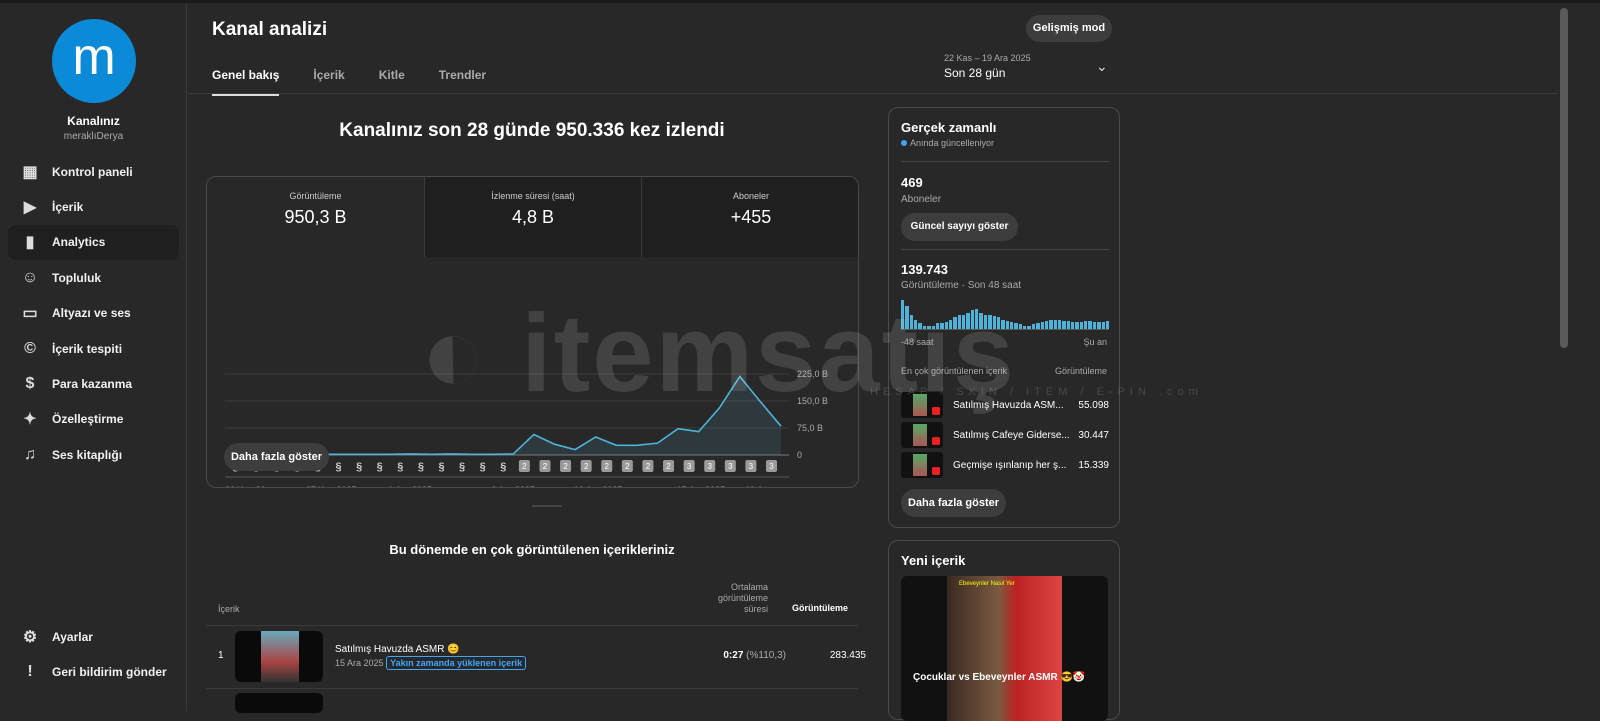 The image size is (1600, 721). What do you see at coordinates (953, 503) in the screenshot?
I see `realtime-show-more-button: Daha fazla göster` at bounding box center [953, 503].